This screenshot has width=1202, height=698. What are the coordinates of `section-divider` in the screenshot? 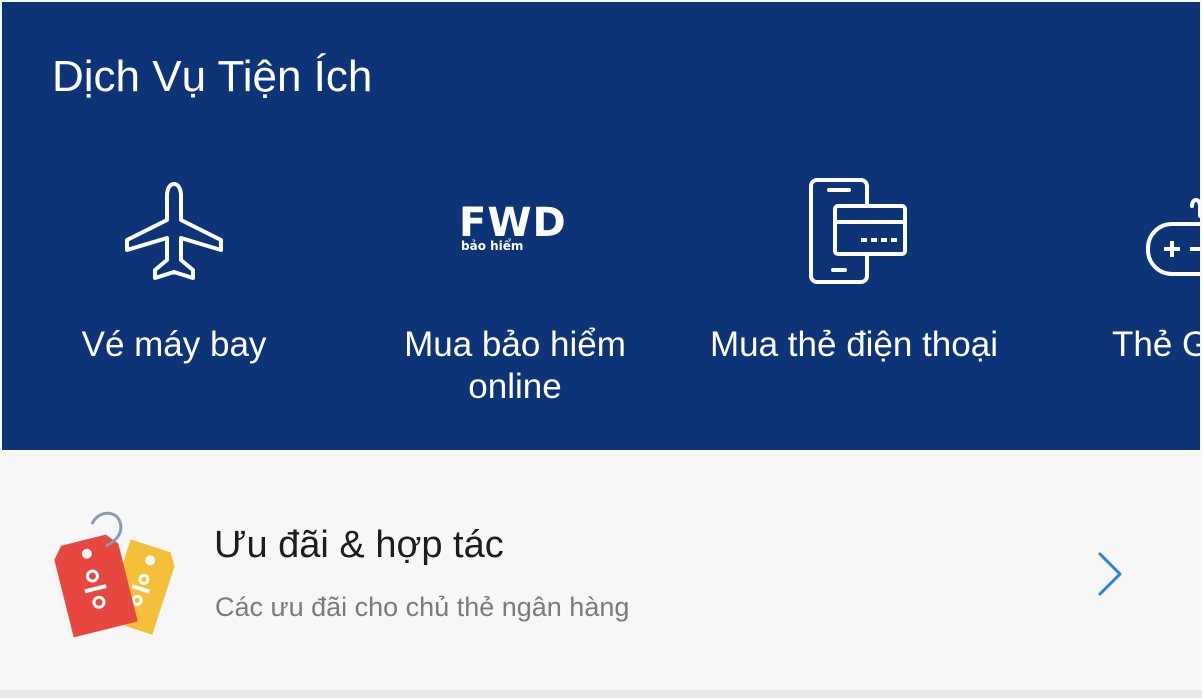 It's located at (601, 694).